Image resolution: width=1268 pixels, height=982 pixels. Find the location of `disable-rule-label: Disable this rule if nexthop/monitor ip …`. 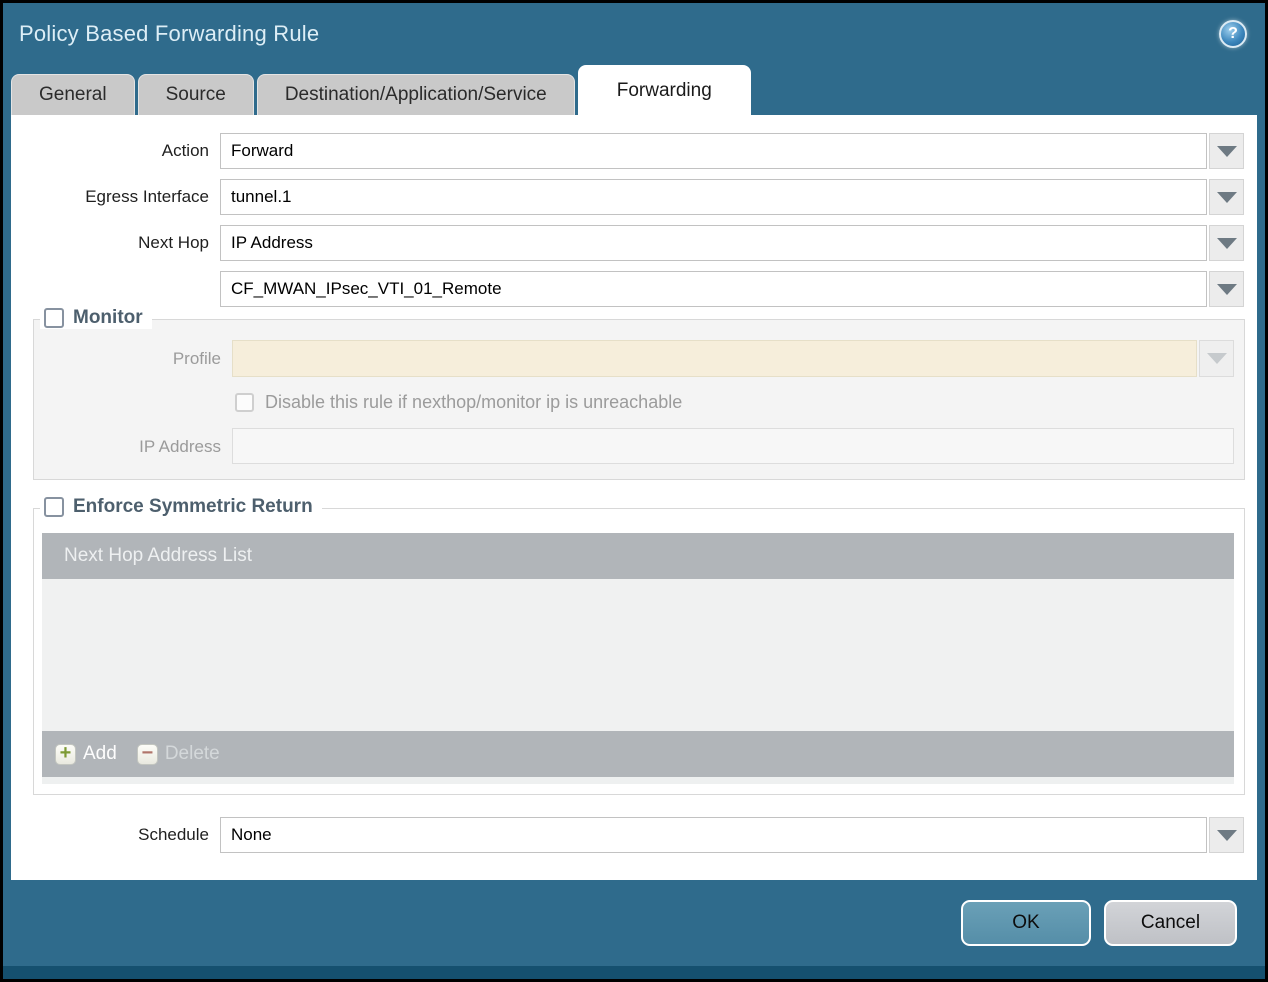

disable-rule-label: Disable this rule if nexthop/monitor ip … is located at coordinates (474, 401).